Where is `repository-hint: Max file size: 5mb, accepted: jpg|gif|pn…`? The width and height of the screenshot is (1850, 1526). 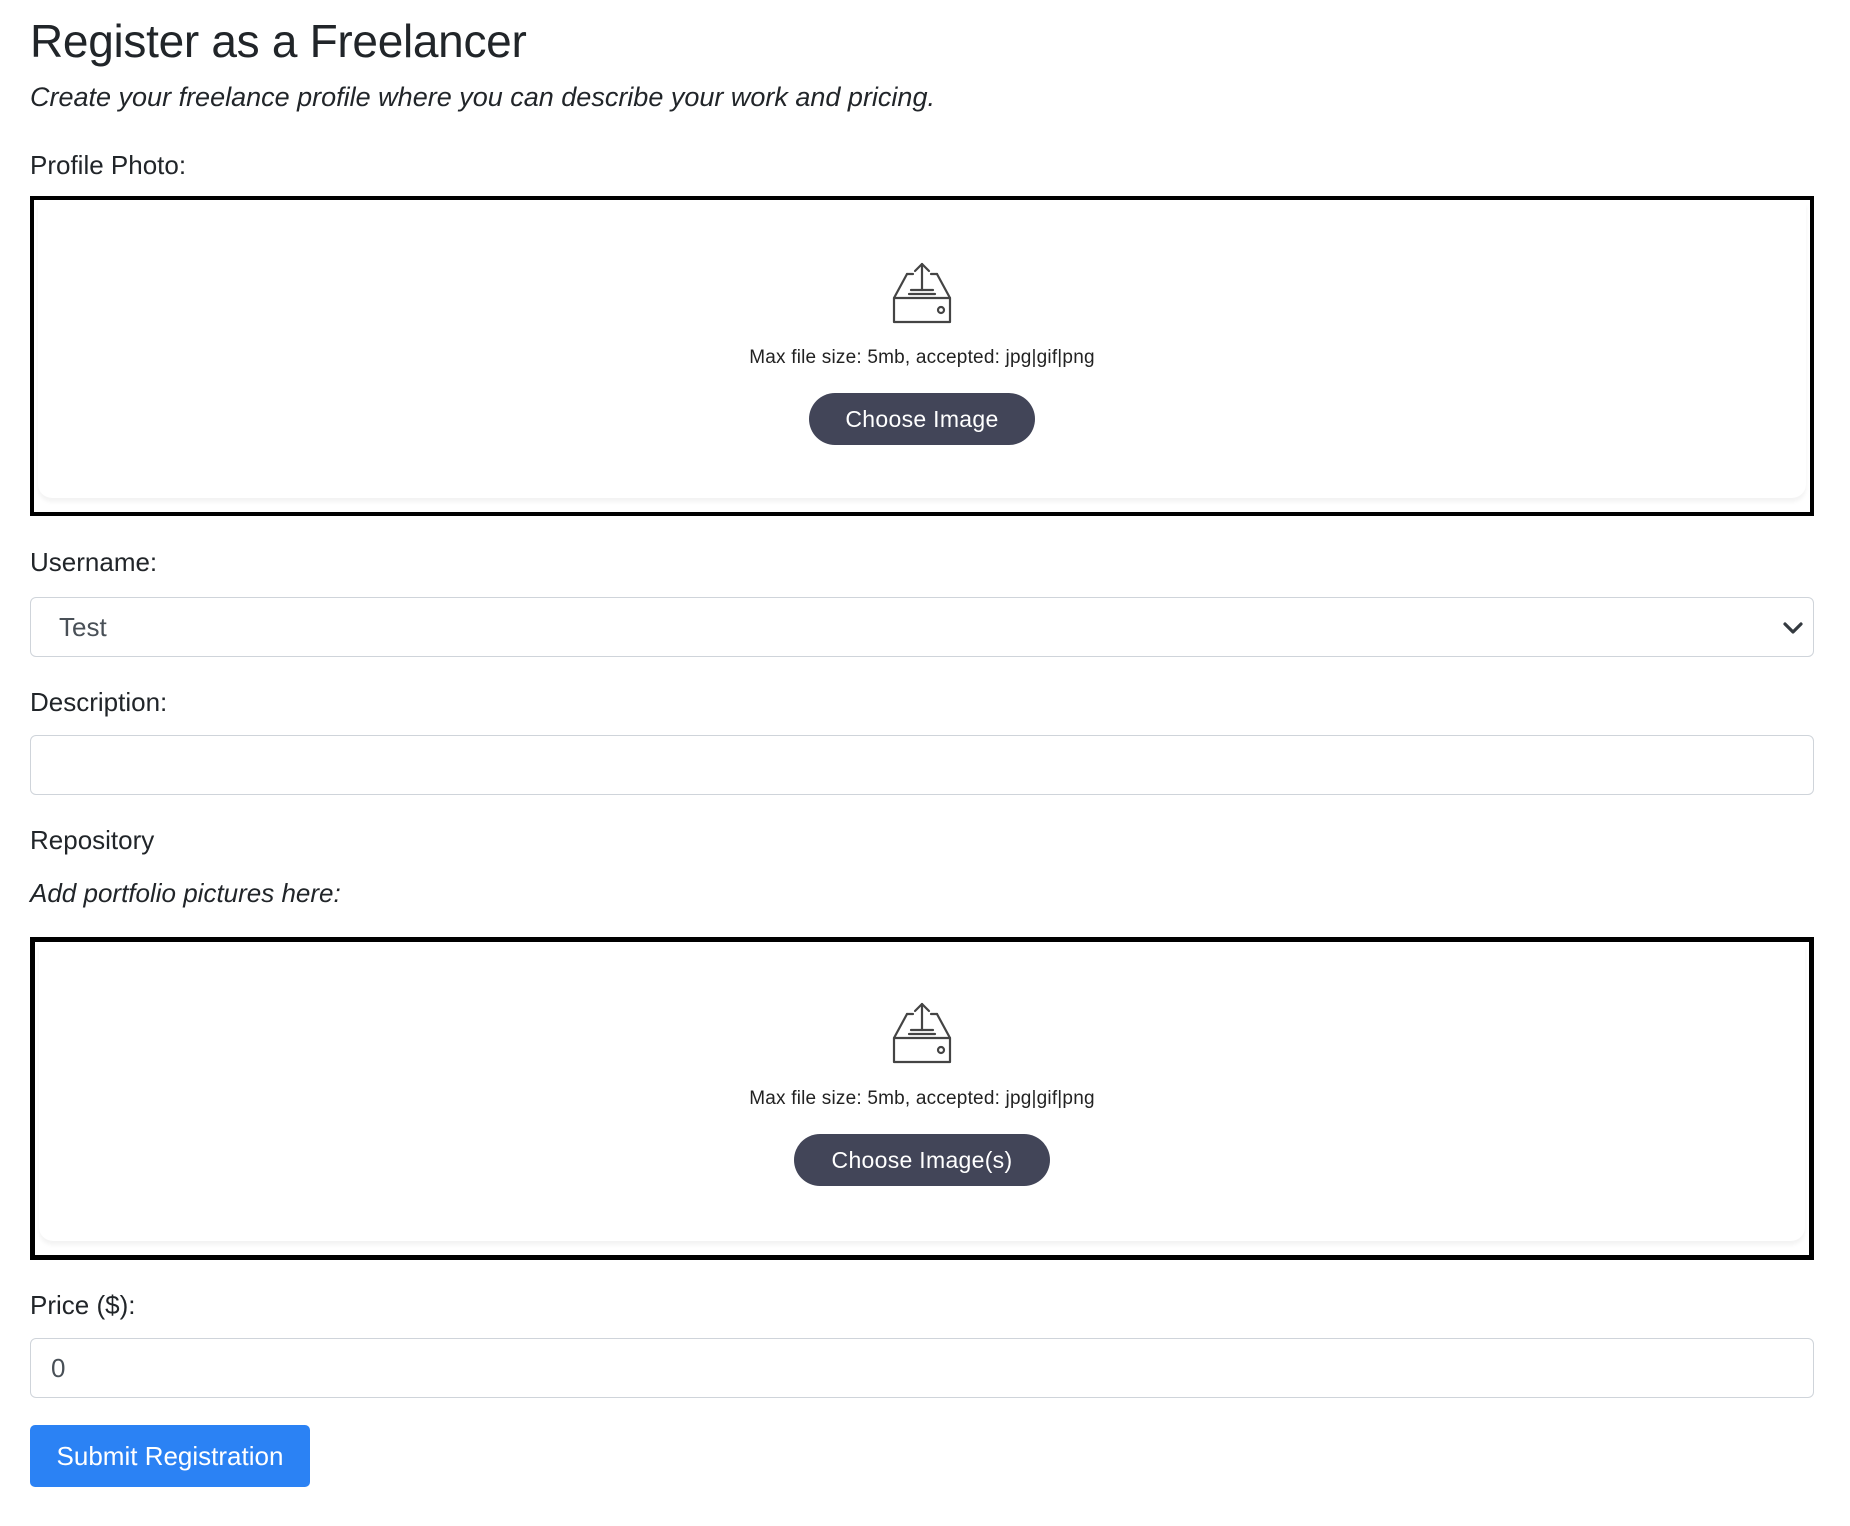
repository-hint: Max file size: 5mb, accepted: jpg|gif|pn… is located at coordinates (922, 1098).